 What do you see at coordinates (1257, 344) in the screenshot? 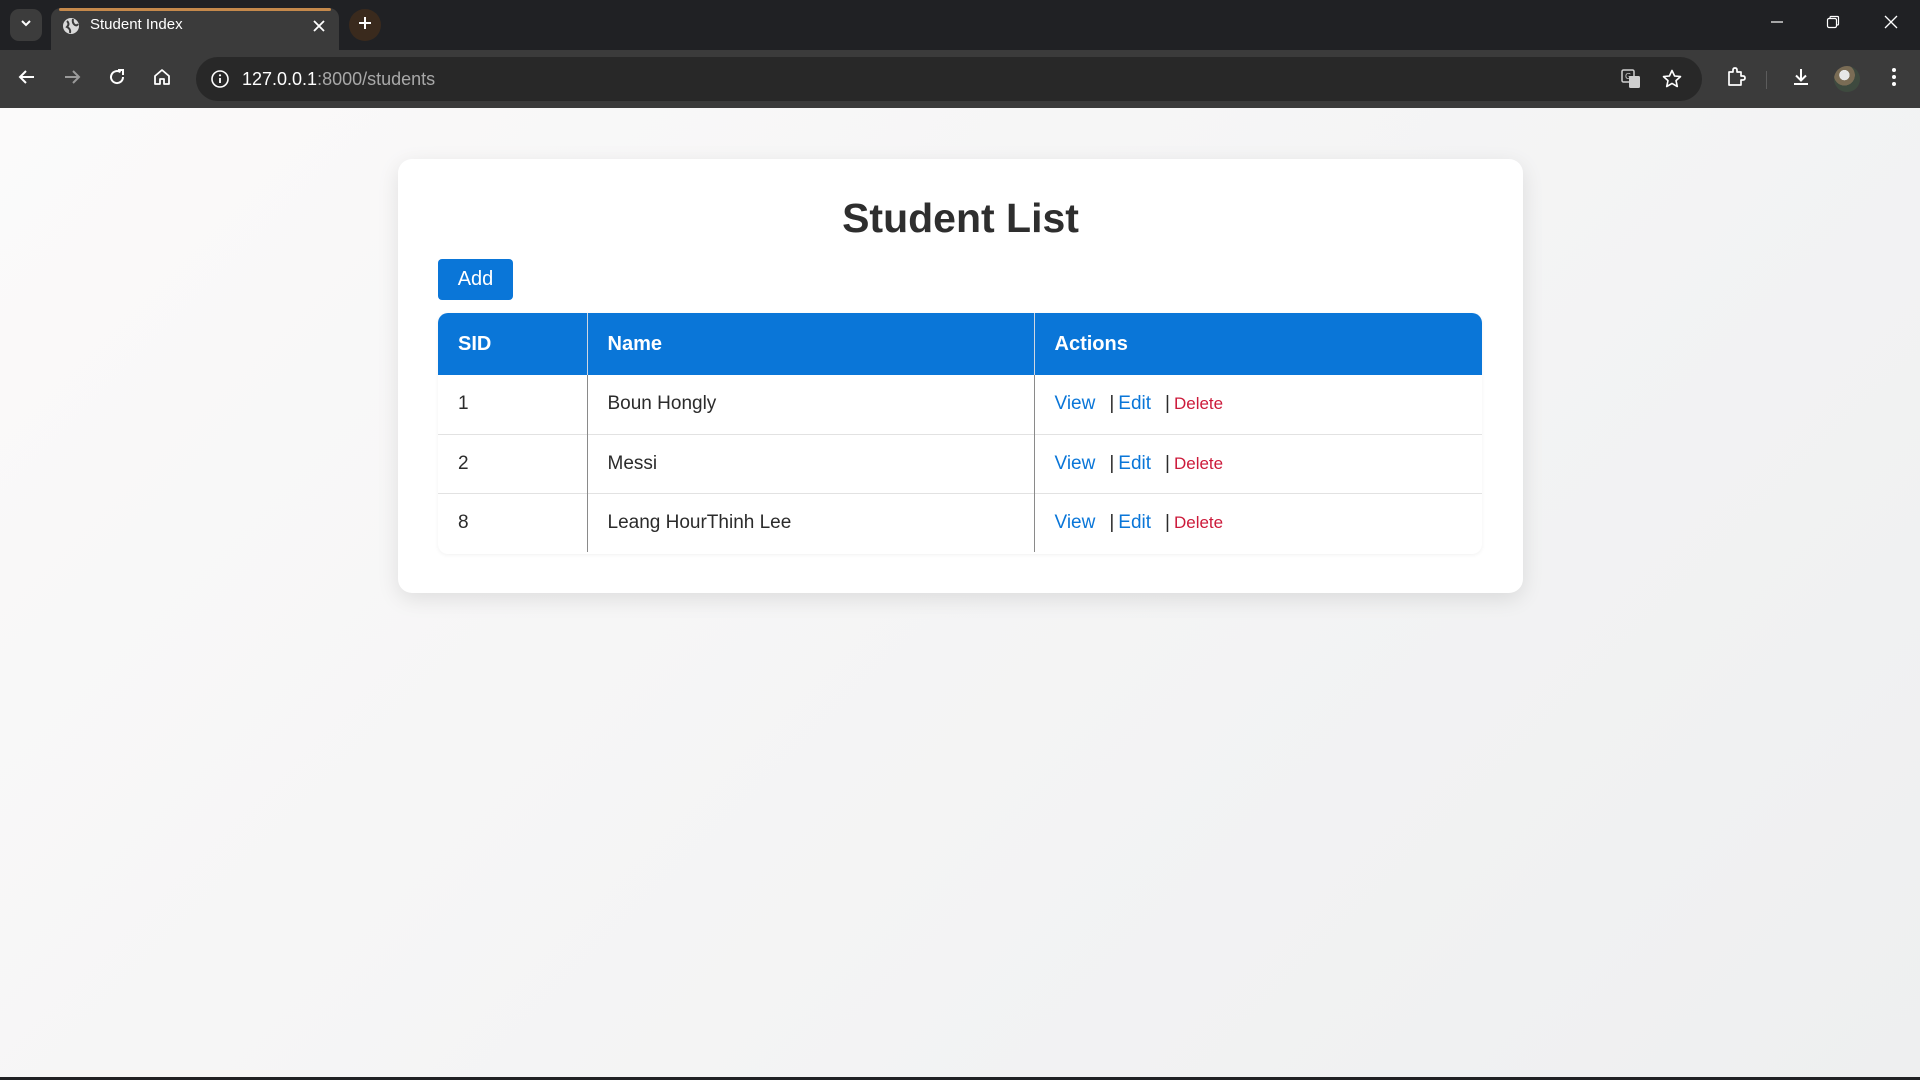
I see `header-actions: Actions` at bounding box center [1257, 344].